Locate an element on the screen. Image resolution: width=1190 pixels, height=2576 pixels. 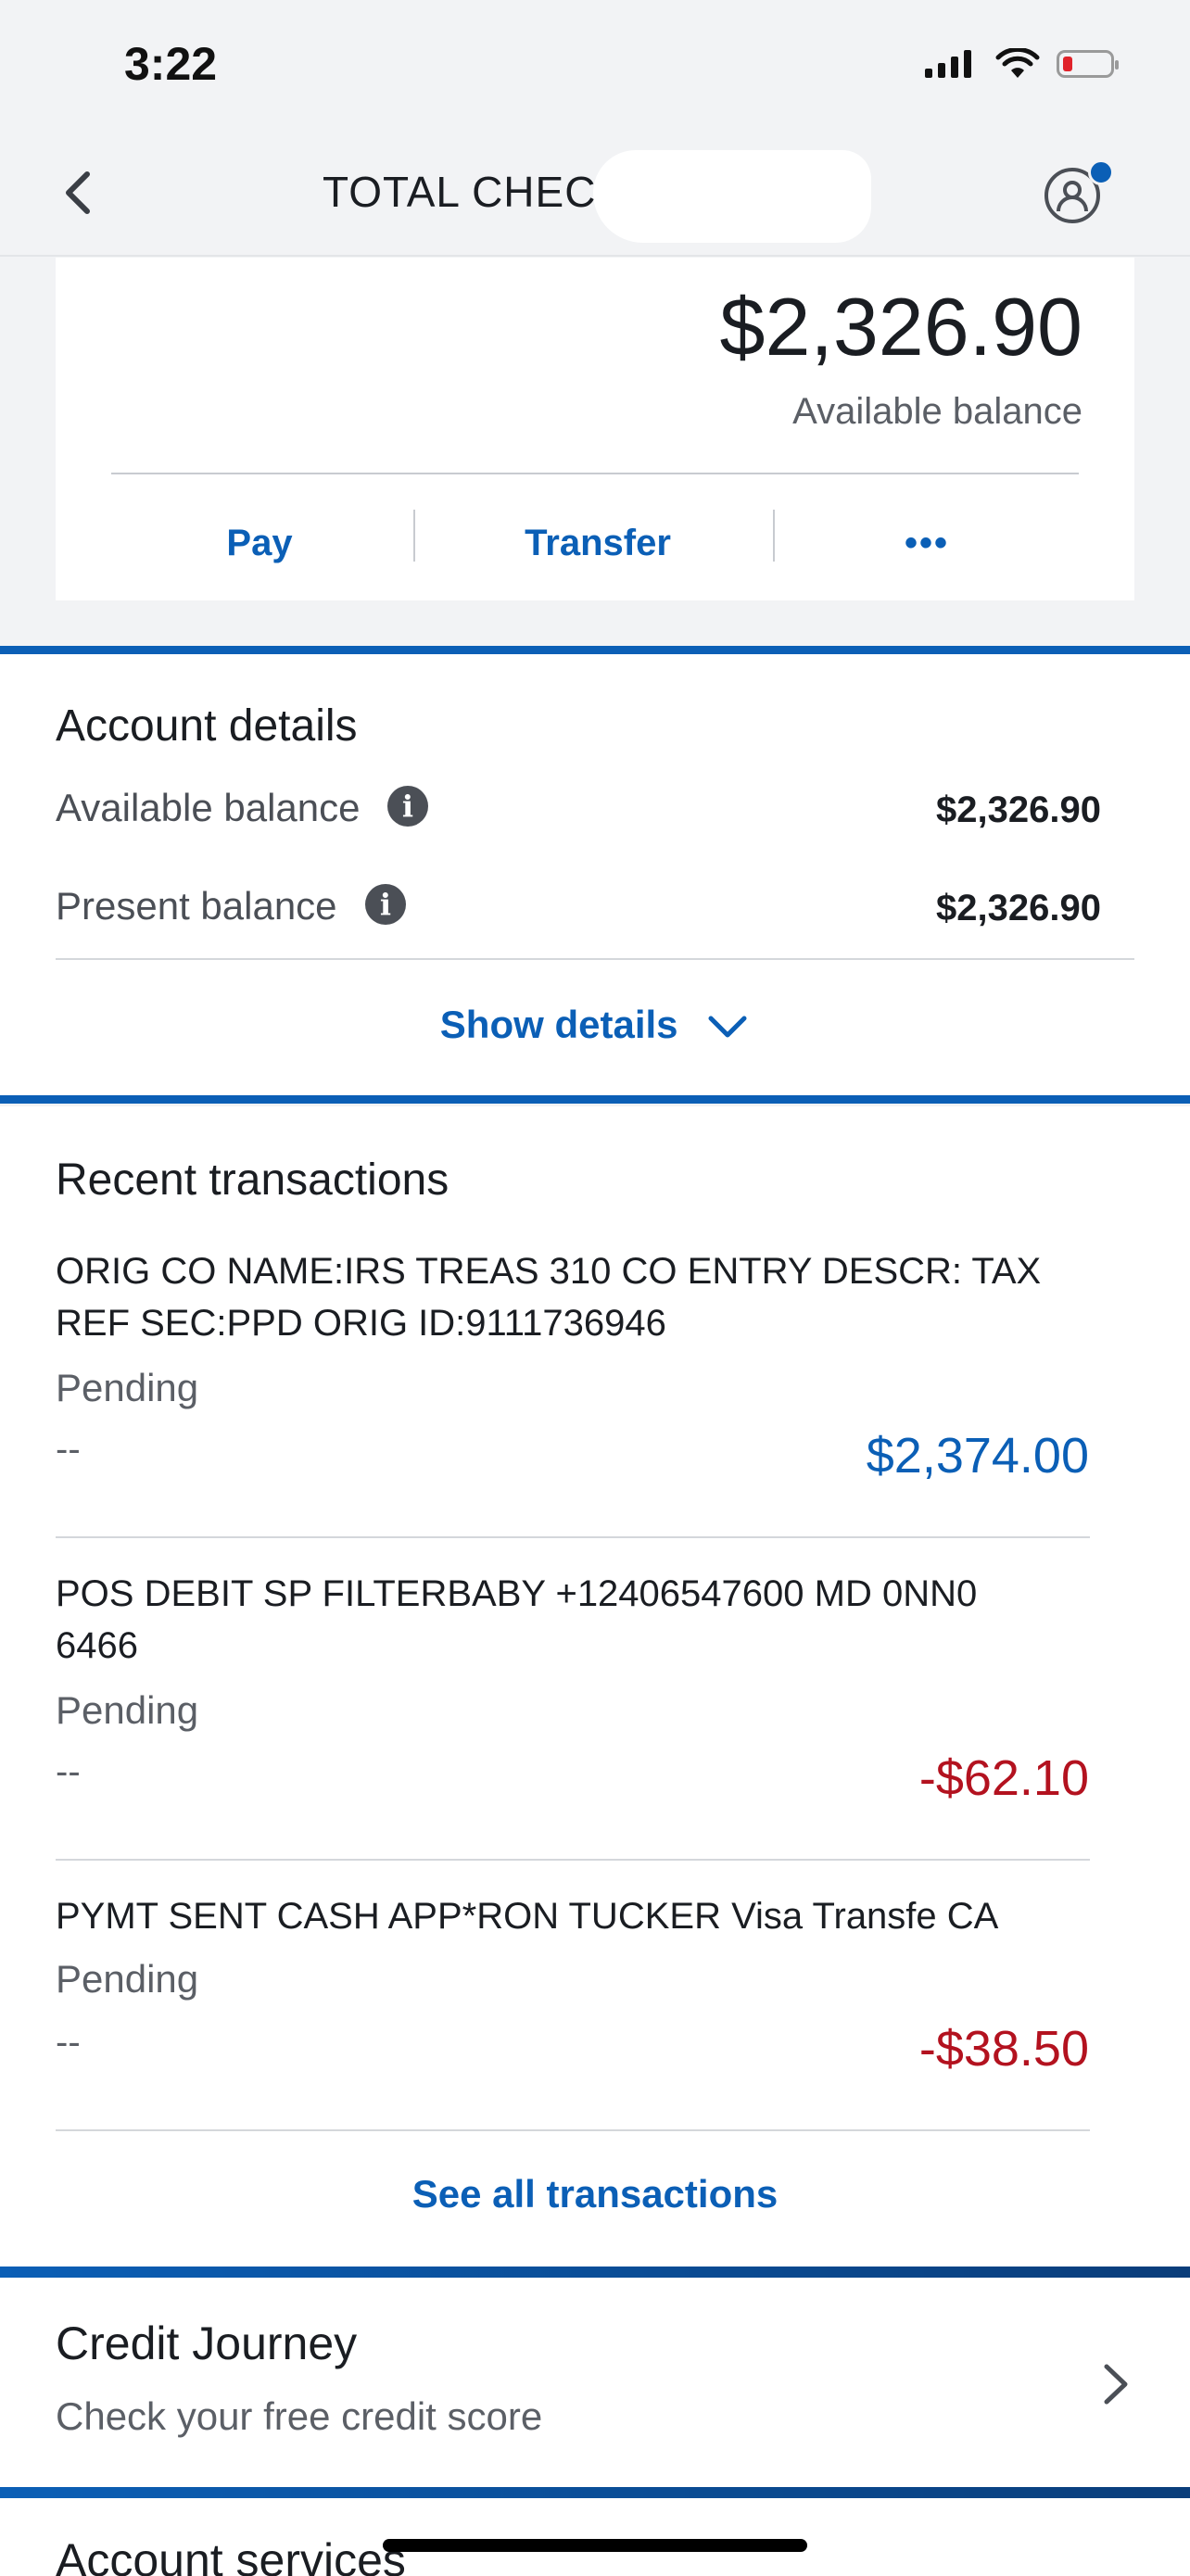
home-indicator is located at coordinates (595, 2545).